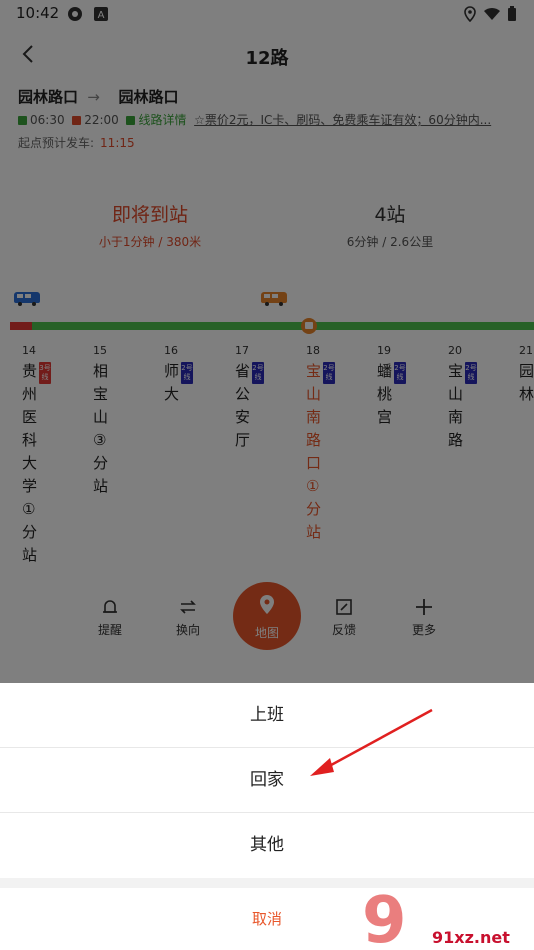  What do you see at coordinates (267, 845) in the screenshot?
I see `option-other: 其他` at bounding box center [267, 845].